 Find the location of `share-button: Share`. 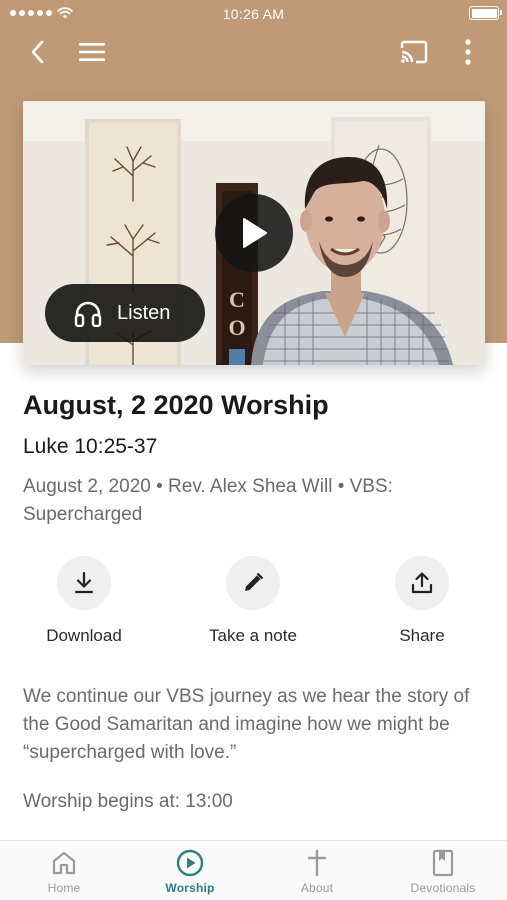

share-button: Share is located at coordinates (422, 601).